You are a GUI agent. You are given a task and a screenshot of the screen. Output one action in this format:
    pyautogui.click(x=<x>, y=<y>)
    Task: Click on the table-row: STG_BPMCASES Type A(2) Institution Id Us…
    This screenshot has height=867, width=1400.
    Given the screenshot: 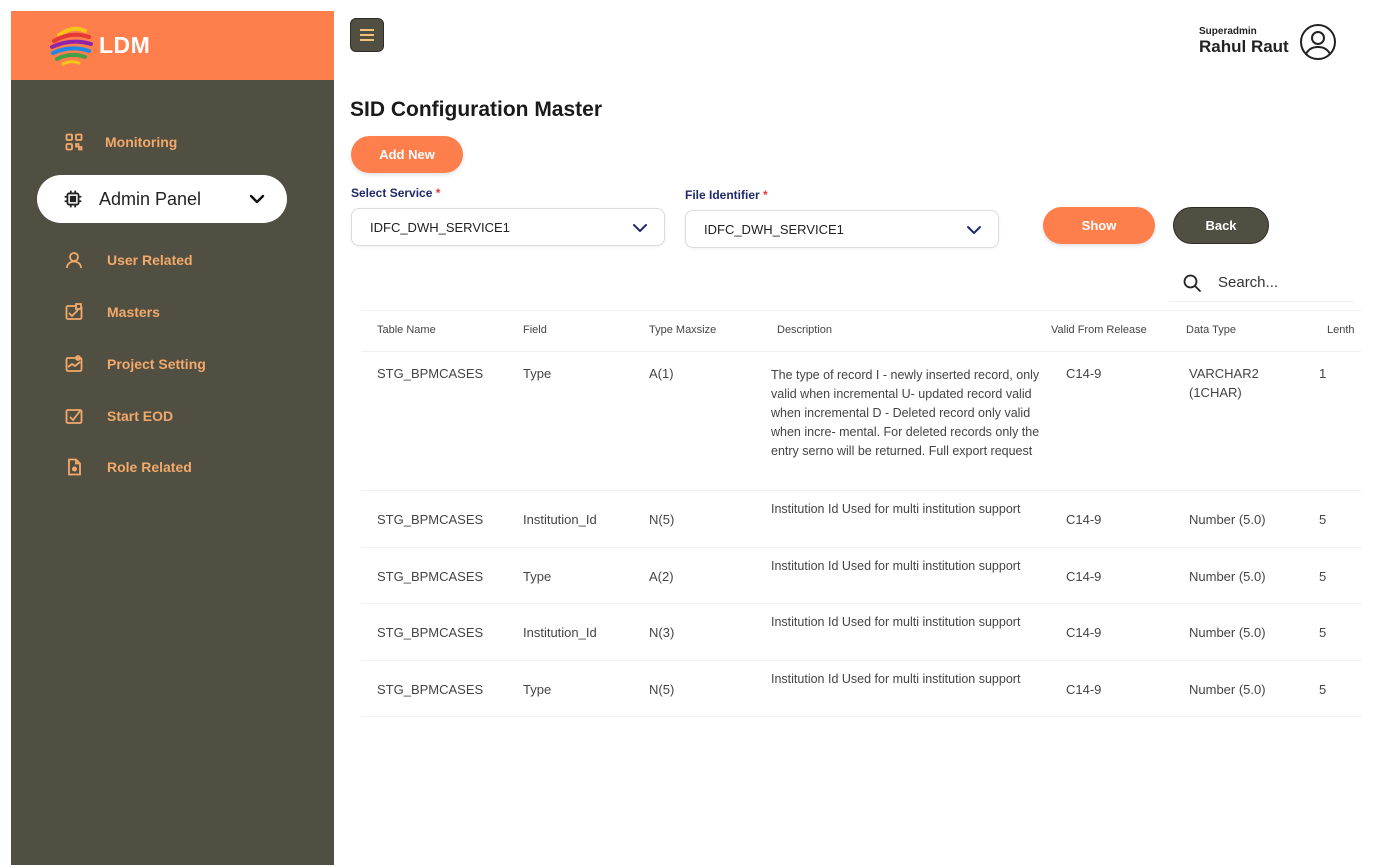 What is the action you would take?
    pyautogui.click(x=861, y=576)
    